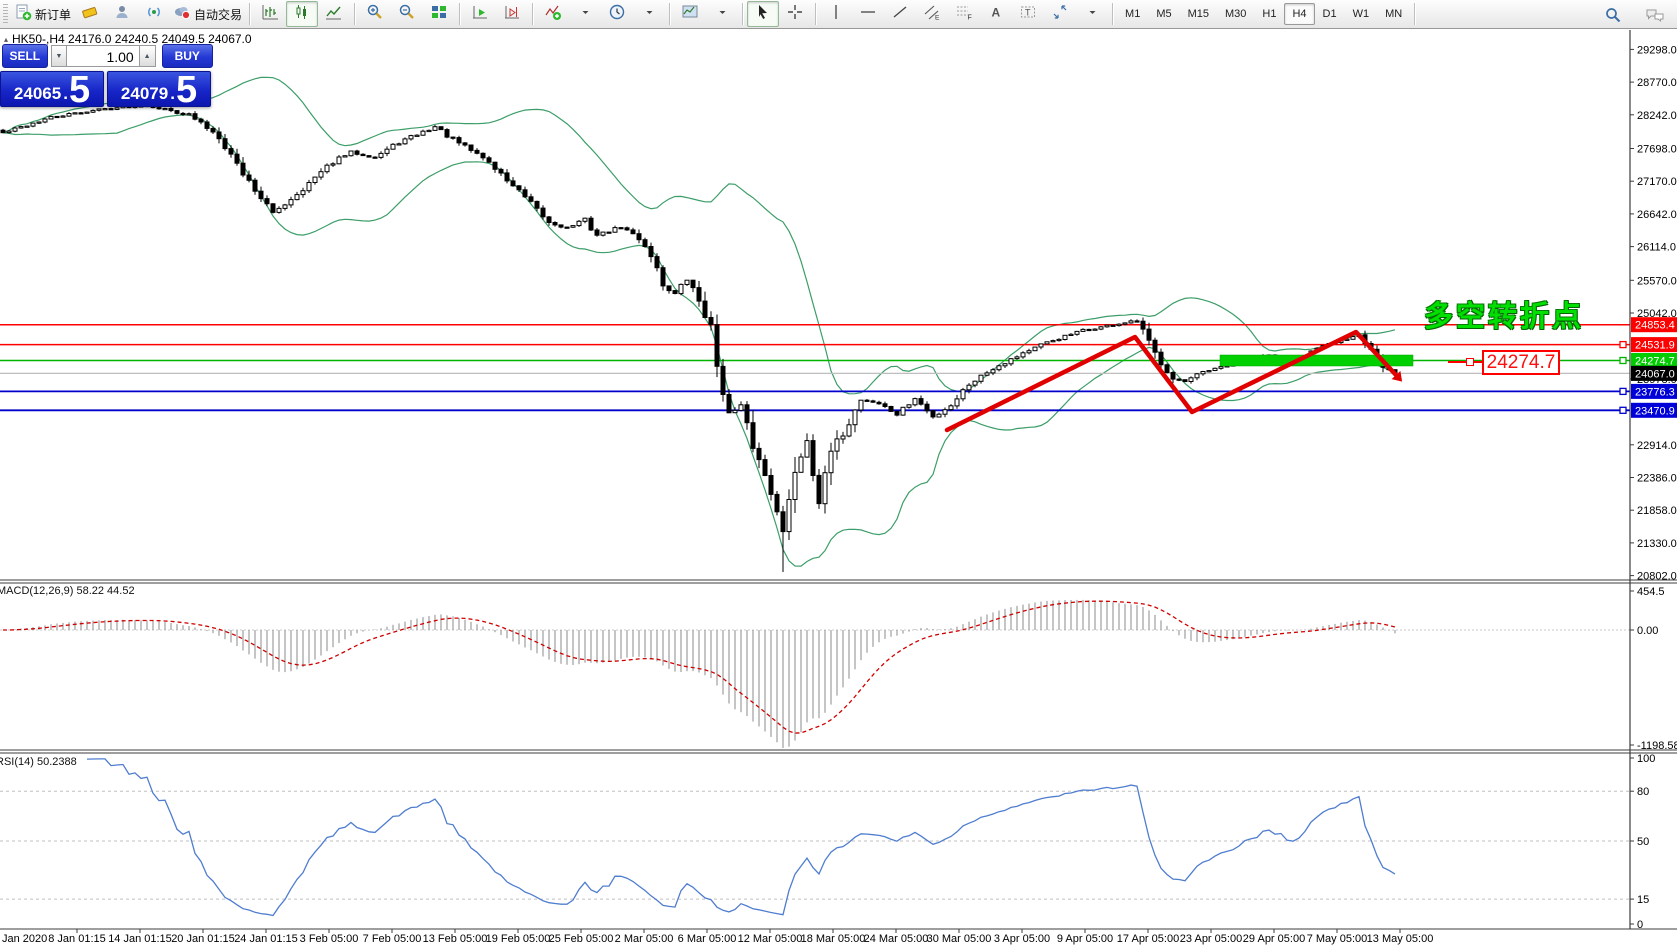 The width and height of the screenshot is (1677, 948). Describe the element at coordinates (90, 14) in the screenshot. I see `trade-history-button` at that location.